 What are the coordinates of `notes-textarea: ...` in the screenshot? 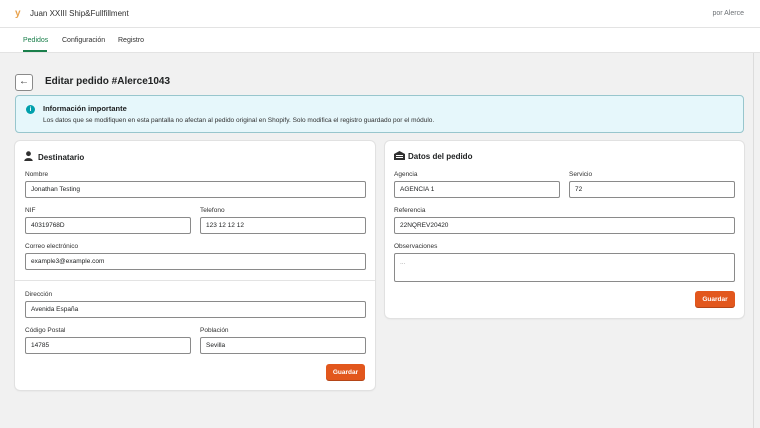 It's located at (564, 267).